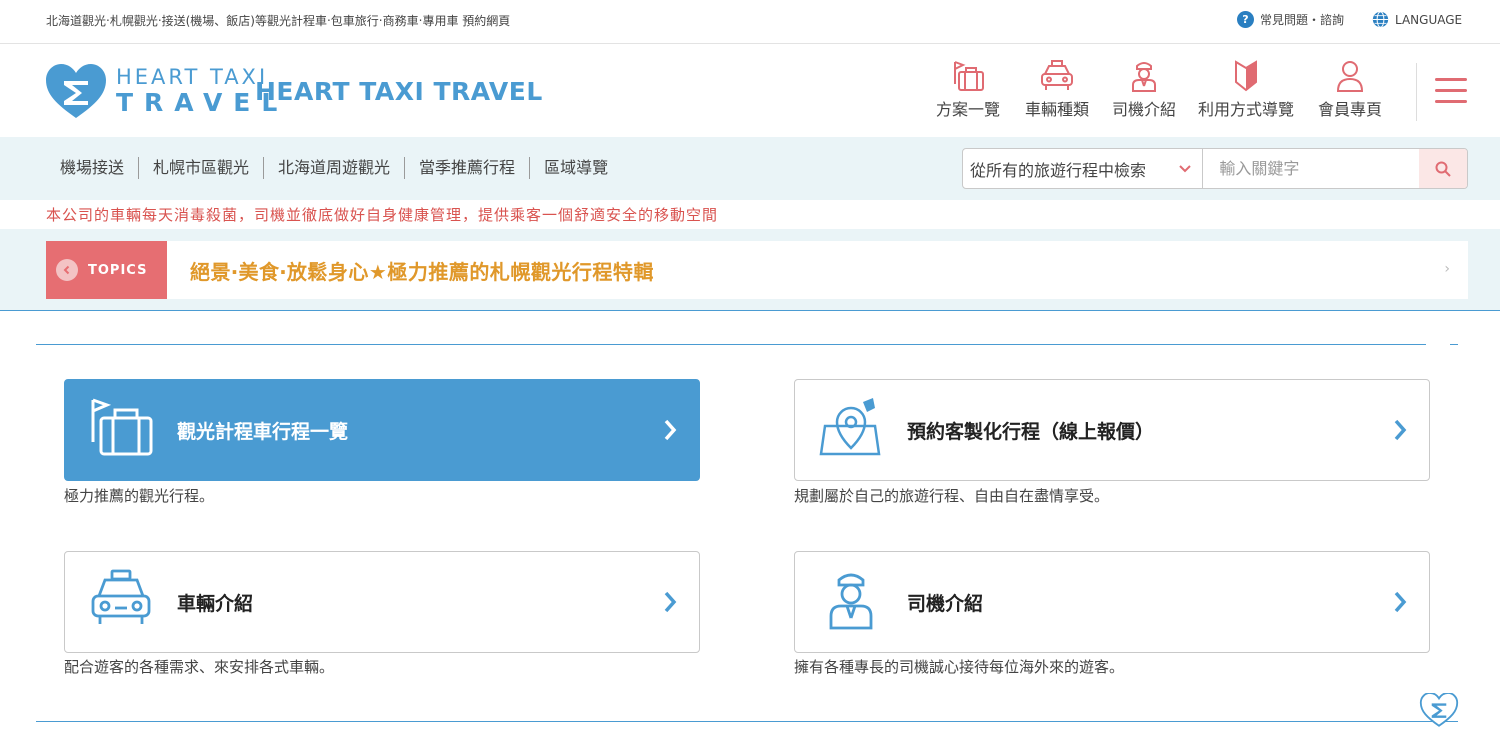  Describe the element at coordinates (382, 602) in the screenshot. I see `card-vehicles: 車輛介紹` at that location.